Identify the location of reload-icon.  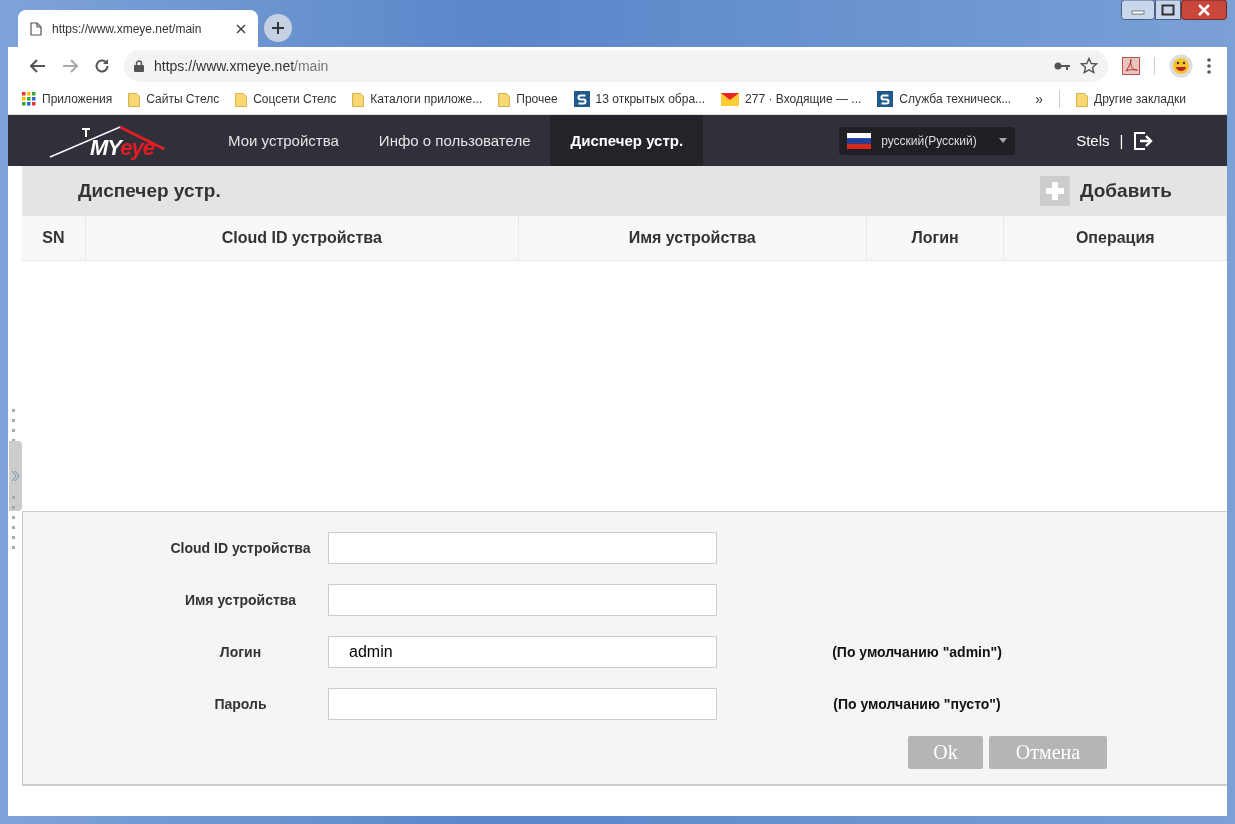
(102, 65).